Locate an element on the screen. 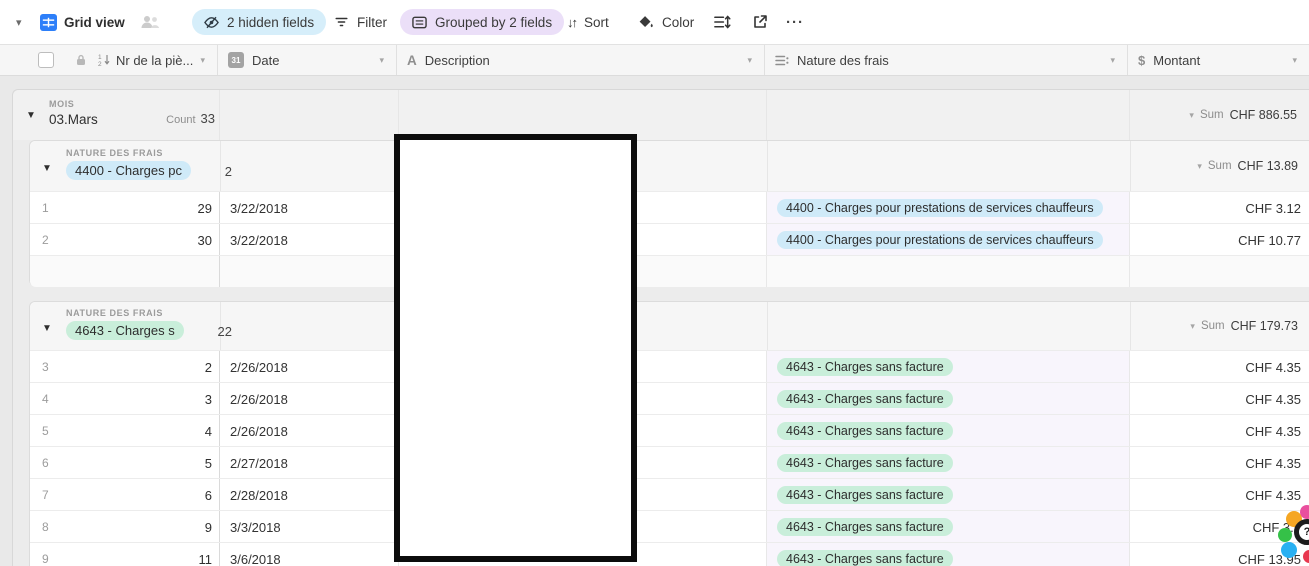 The width and height of the screenshot is (1309, 566). calendar-icon: 31 is located at coordinates (236, 60).